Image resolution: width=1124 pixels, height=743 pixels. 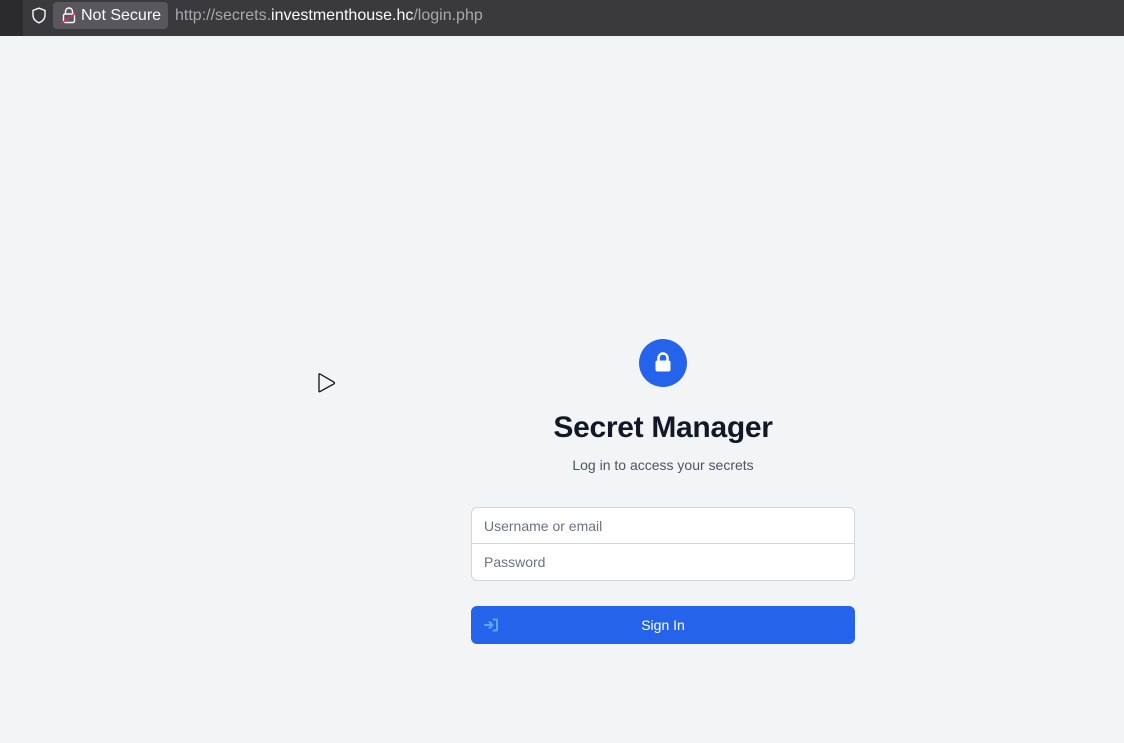 What do you see at coordinates (342, 15) in the screenshot?
I see `url-host: investmenthouse.hc` at bounding box center [342, 15].